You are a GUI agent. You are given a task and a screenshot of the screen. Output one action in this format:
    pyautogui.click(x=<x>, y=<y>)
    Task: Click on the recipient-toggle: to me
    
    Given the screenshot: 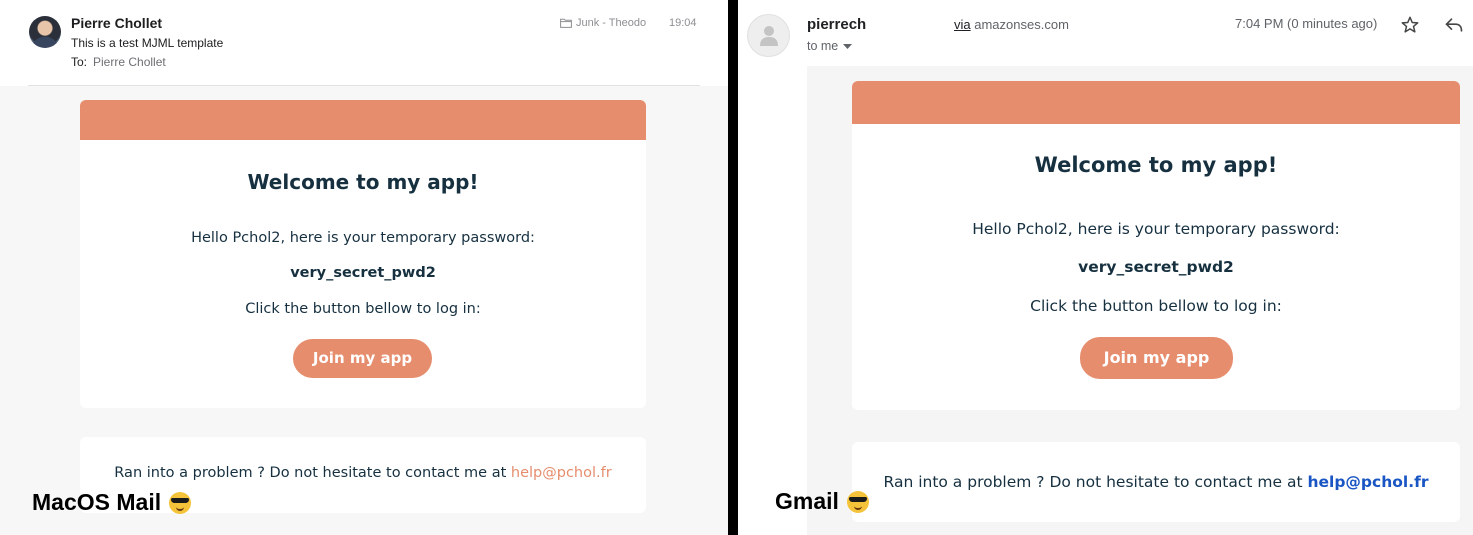 What is the action you would take?
    pyautogui.click(x=830, y=46)
    